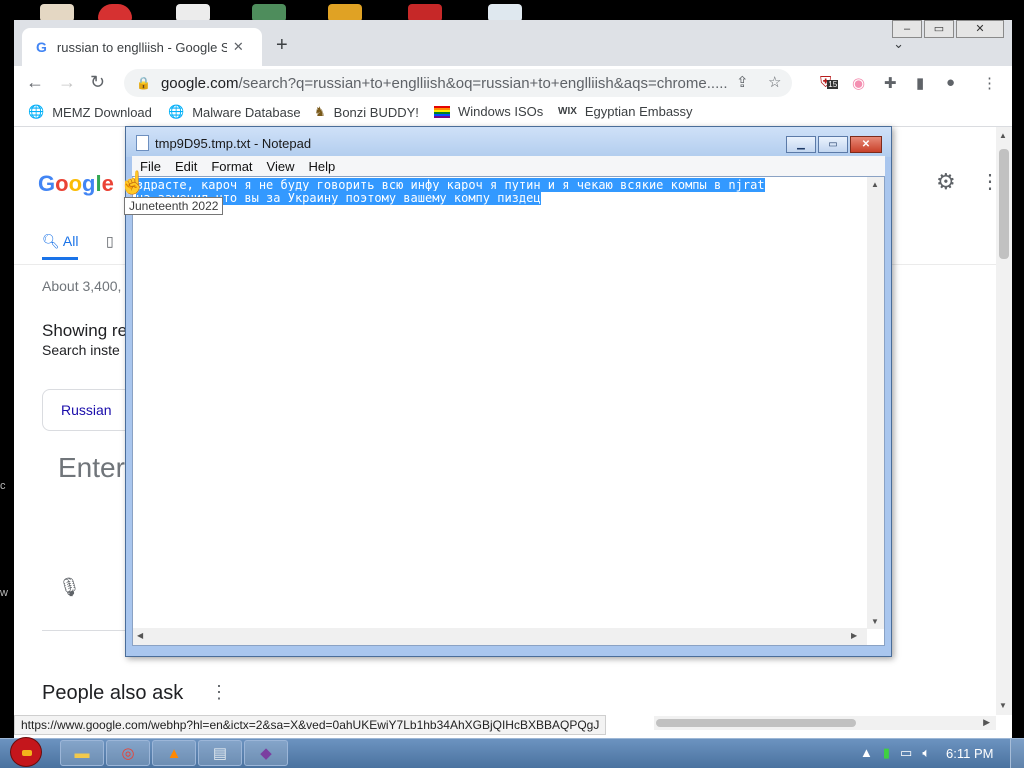  Describe the element at coordinates (950, 82) in the screenshot. I see `profile-avatar-icon: ●` at that location.